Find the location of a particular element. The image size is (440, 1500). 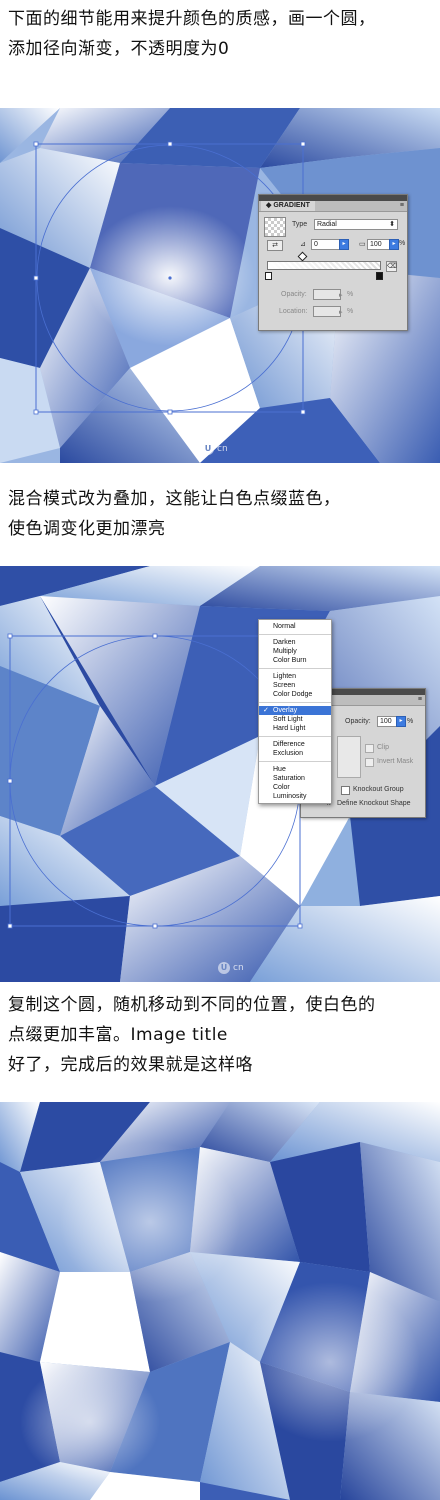

location-percent: % is located at coordinates (350, 311).